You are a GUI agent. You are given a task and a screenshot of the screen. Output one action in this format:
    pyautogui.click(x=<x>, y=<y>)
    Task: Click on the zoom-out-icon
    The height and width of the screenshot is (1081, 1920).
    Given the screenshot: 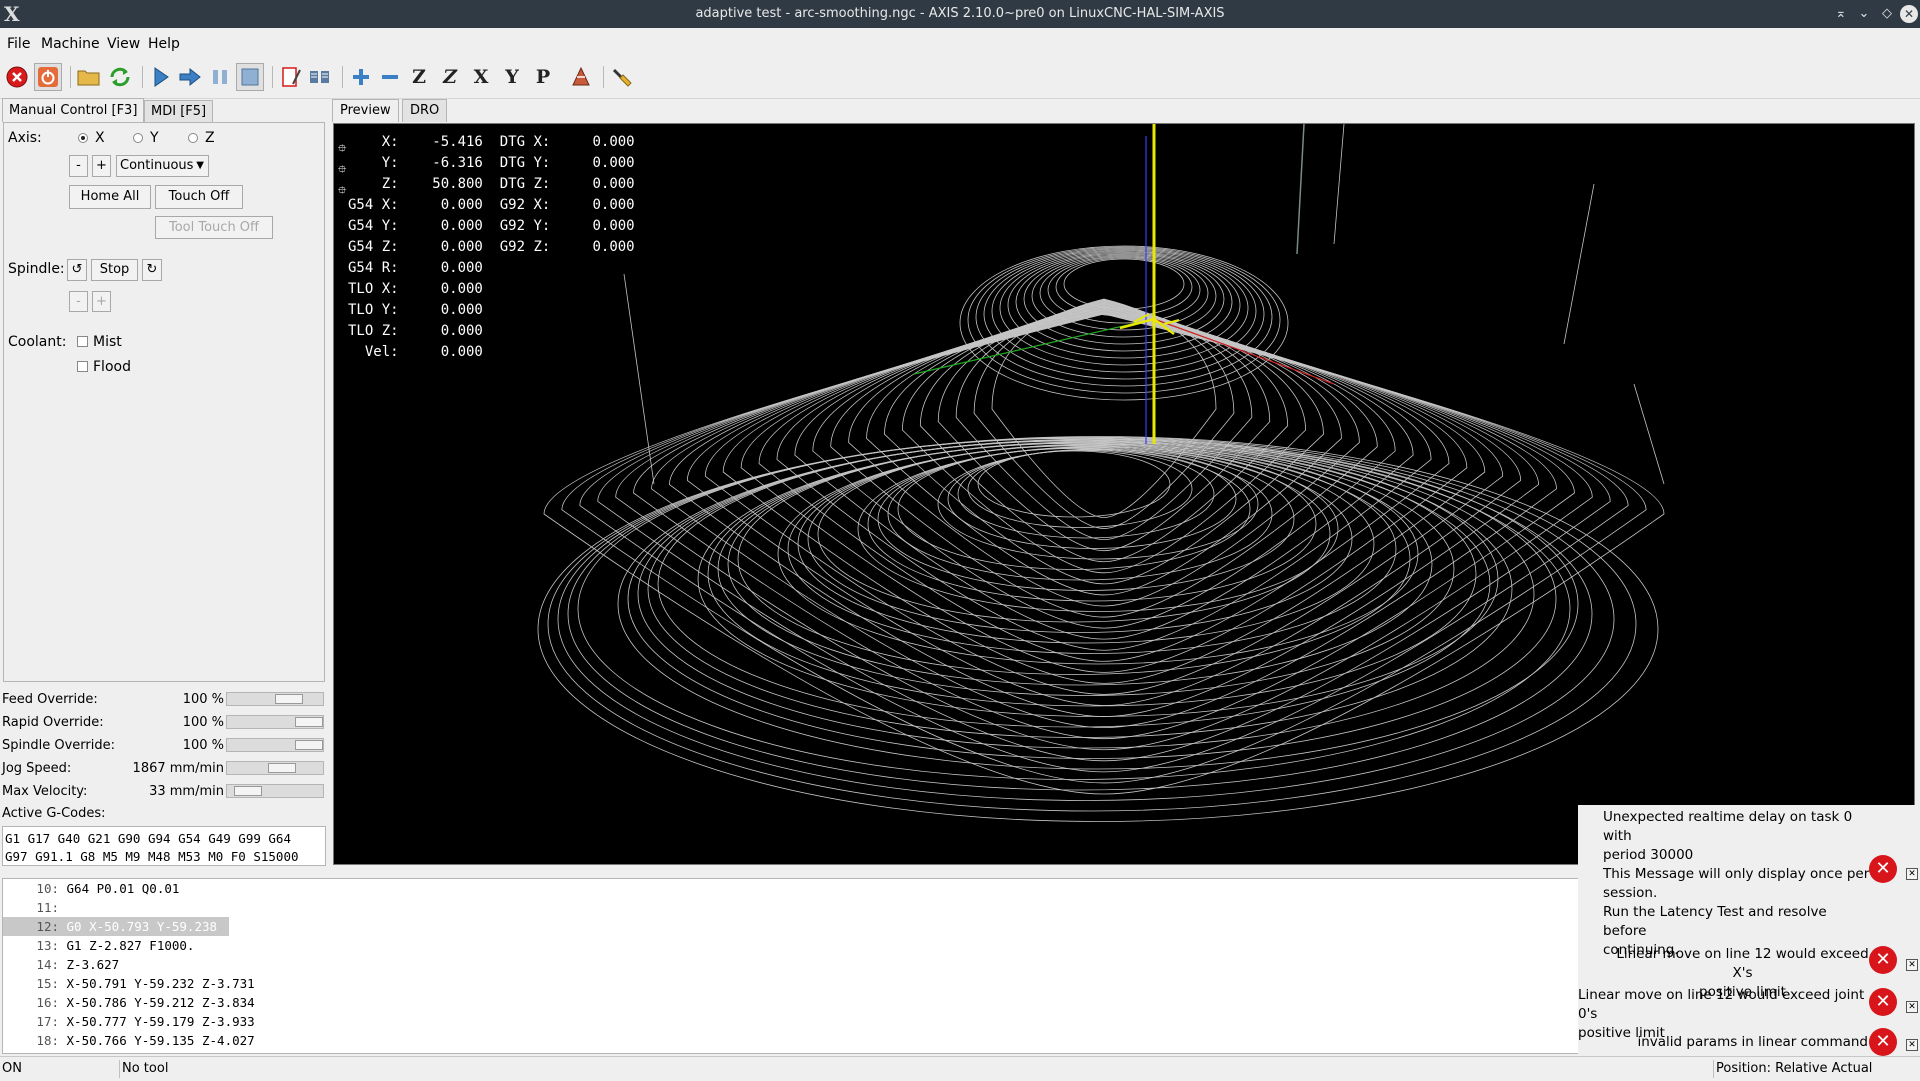 What is the action you would take?
    pyautogui.click(x=390, y=77)
    